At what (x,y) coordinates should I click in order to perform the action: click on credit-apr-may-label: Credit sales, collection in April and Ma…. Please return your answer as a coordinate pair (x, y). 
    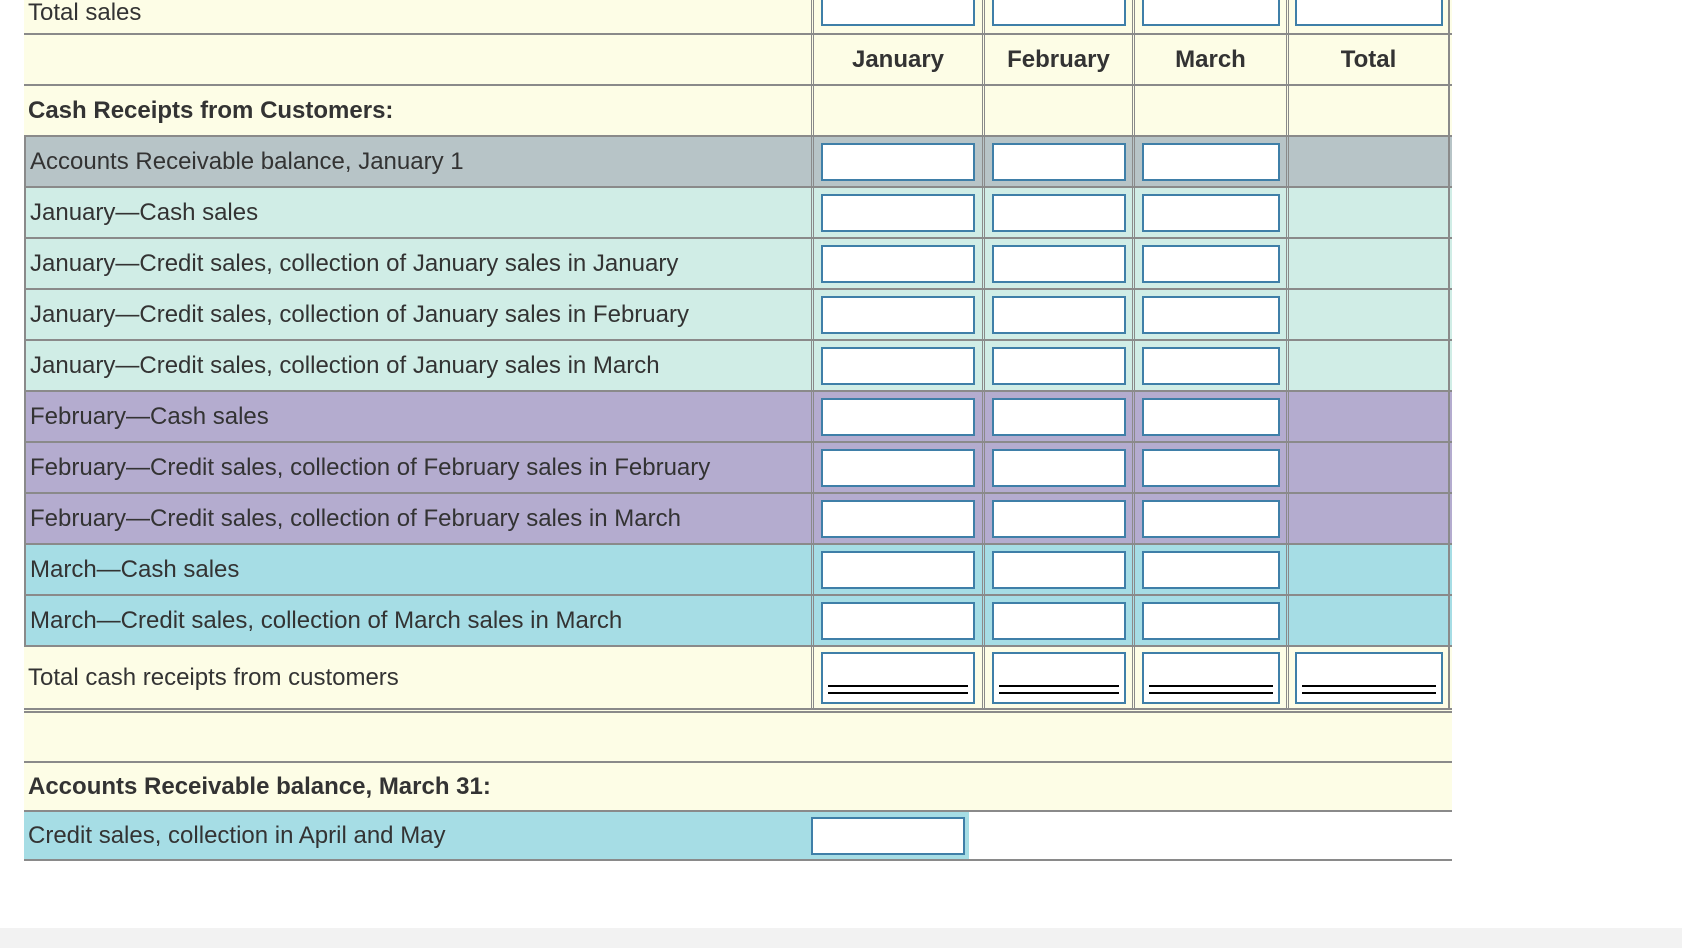
    Looking at the image, I should click on (417, 835).